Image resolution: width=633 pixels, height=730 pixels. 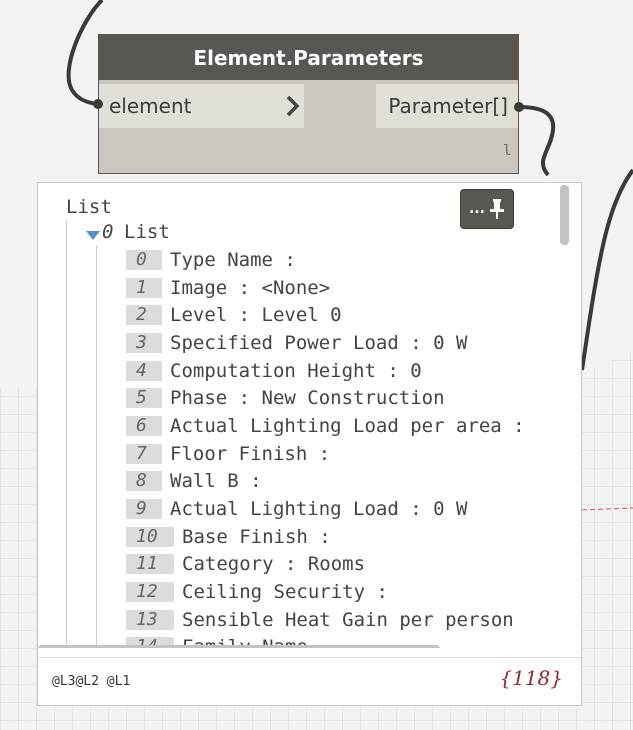 I want to click on list-item: 6 Actual Lighting Load per area :, so click(x=325, y=426).